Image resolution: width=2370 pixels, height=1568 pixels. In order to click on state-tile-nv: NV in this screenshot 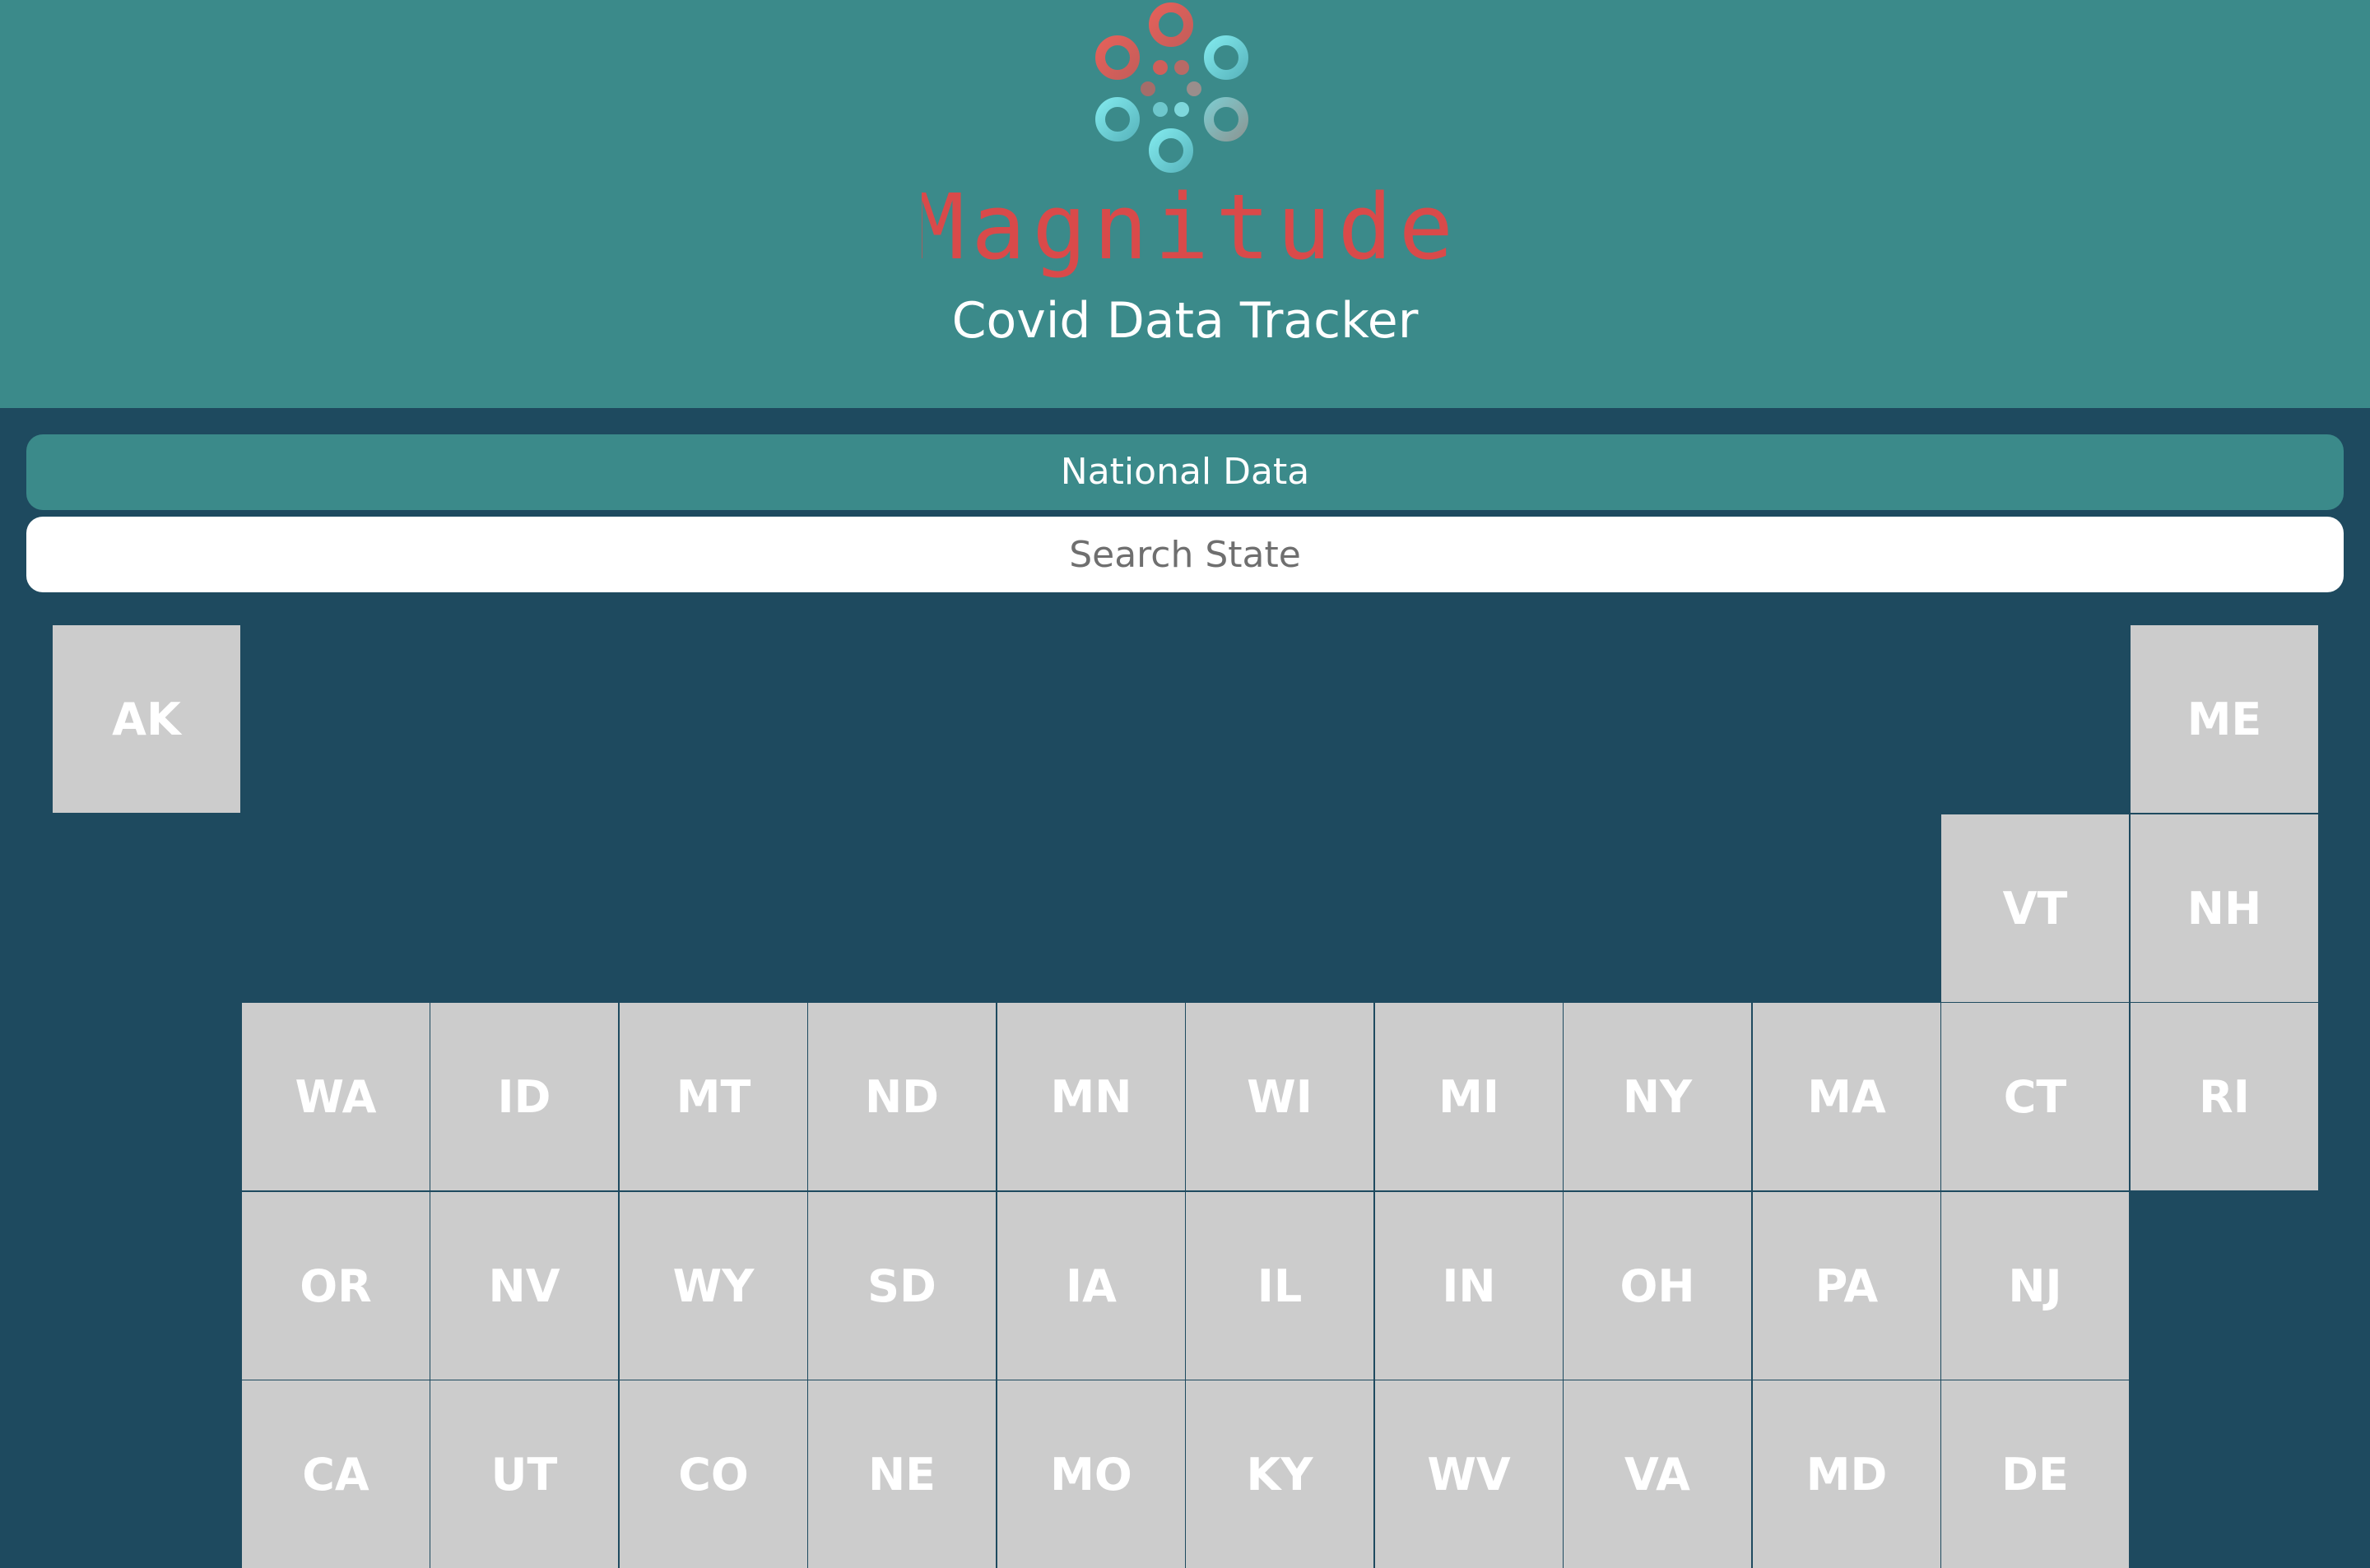, I will do `click(524, 1286)`.